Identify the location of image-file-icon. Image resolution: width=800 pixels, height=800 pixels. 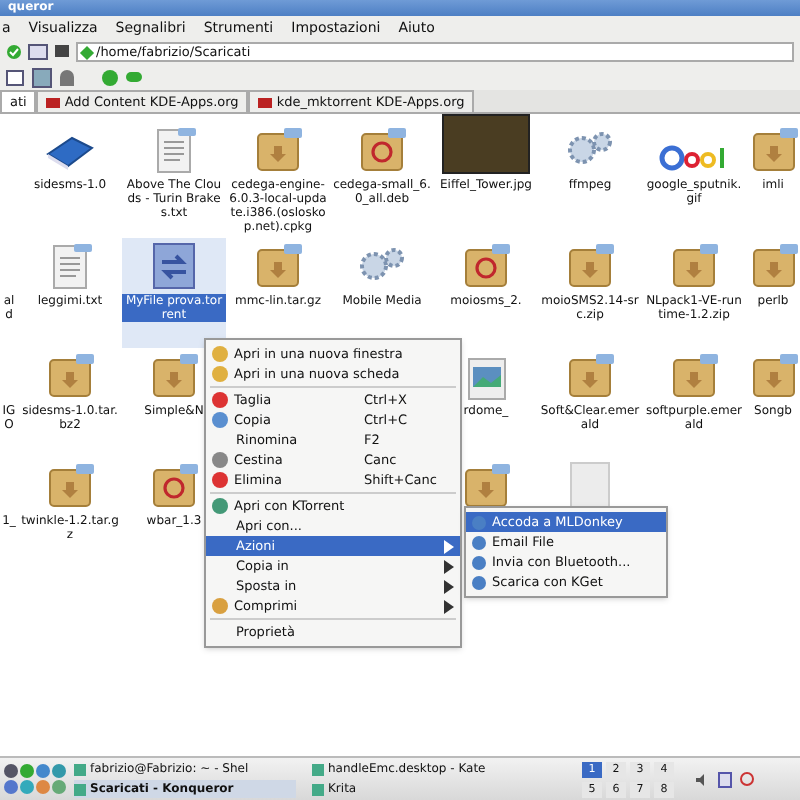
(486, 379).